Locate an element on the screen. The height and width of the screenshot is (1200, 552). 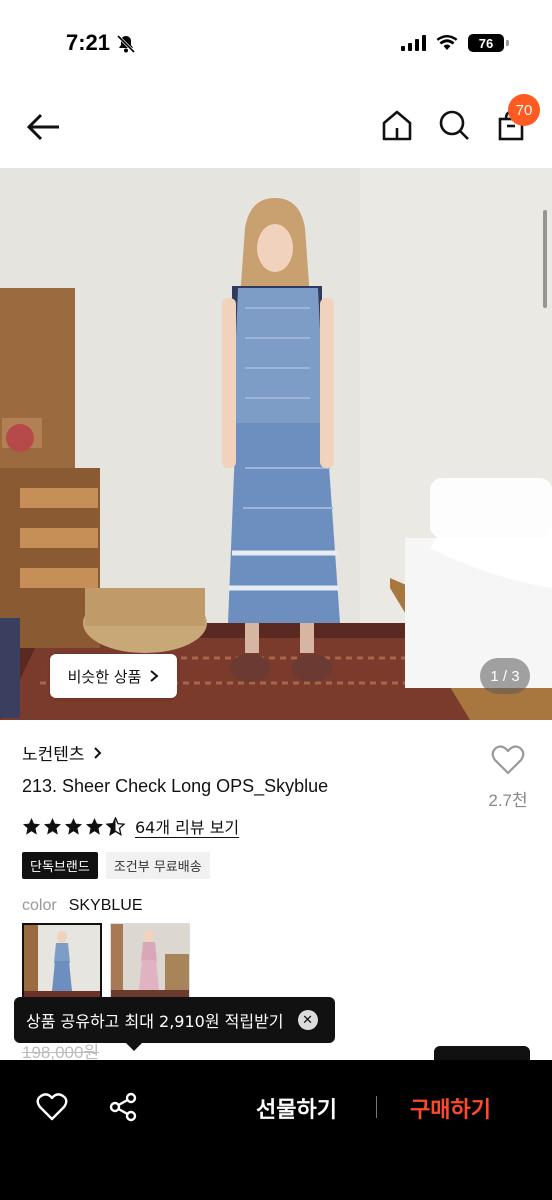
bottom-action-bar: 선물하기 구매하기 is located at coordinates (276, 1130).